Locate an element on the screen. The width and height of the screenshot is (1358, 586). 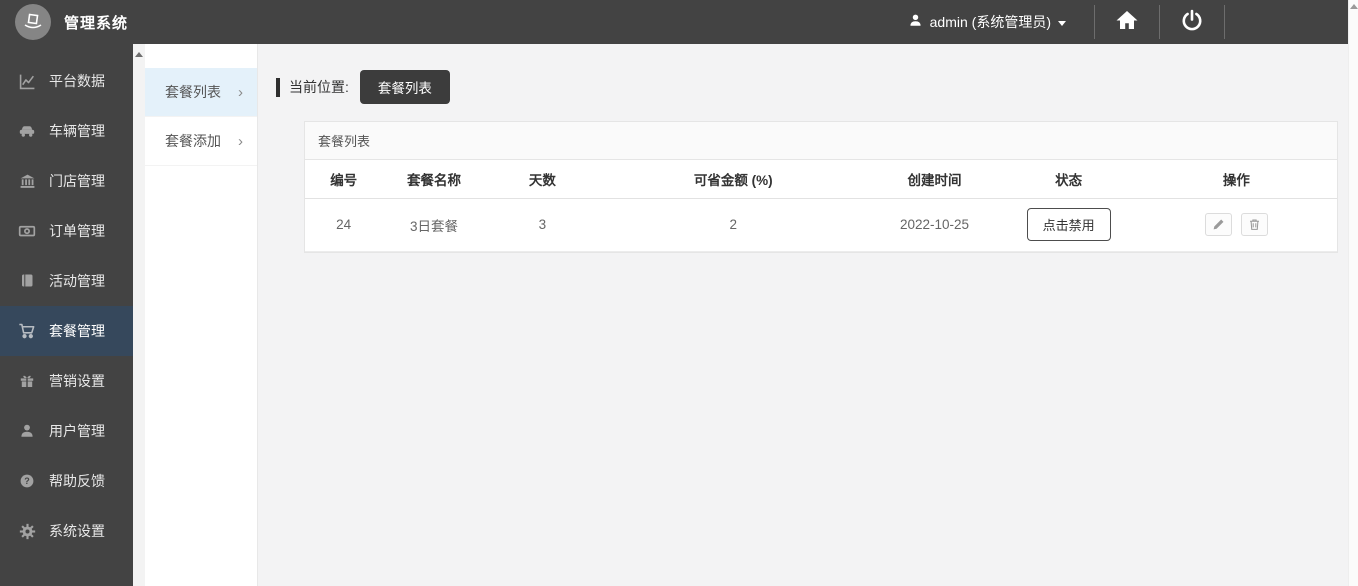
sidebar-item-orders: 订单管理 is located at coordinates (66, 231).